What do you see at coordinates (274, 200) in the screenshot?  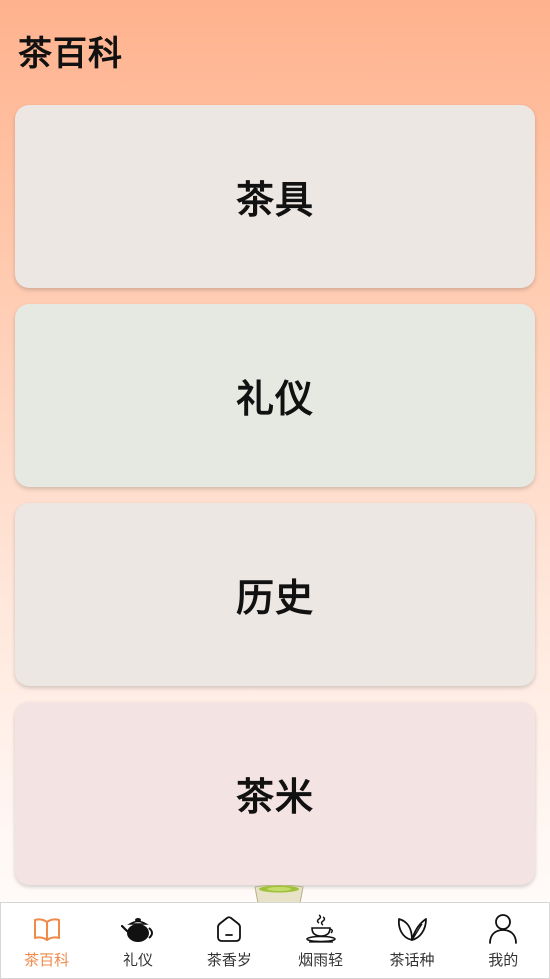 I see `card-label: 茶具` at bounding box center [274, 200].